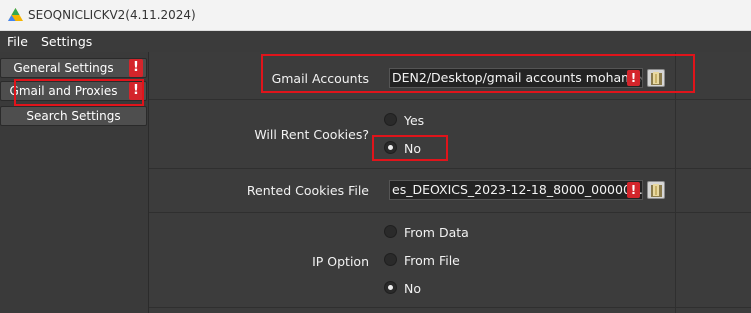 The height and width of the screenshot is (313, 751). Describe the element at coordinates (311, 134) in the screenshot. I see `will-rent-cookies-label: Will Rent Cookies?` at that location.